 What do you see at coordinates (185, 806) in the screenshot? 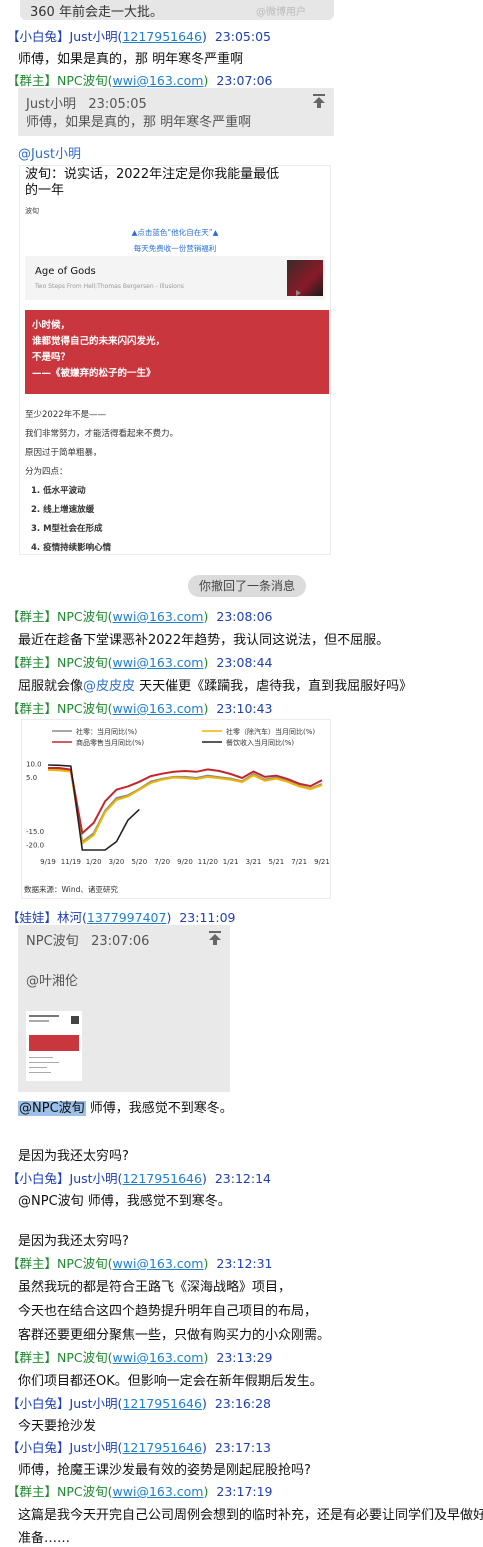
I see `series-line` at bounding box center [185, 806].